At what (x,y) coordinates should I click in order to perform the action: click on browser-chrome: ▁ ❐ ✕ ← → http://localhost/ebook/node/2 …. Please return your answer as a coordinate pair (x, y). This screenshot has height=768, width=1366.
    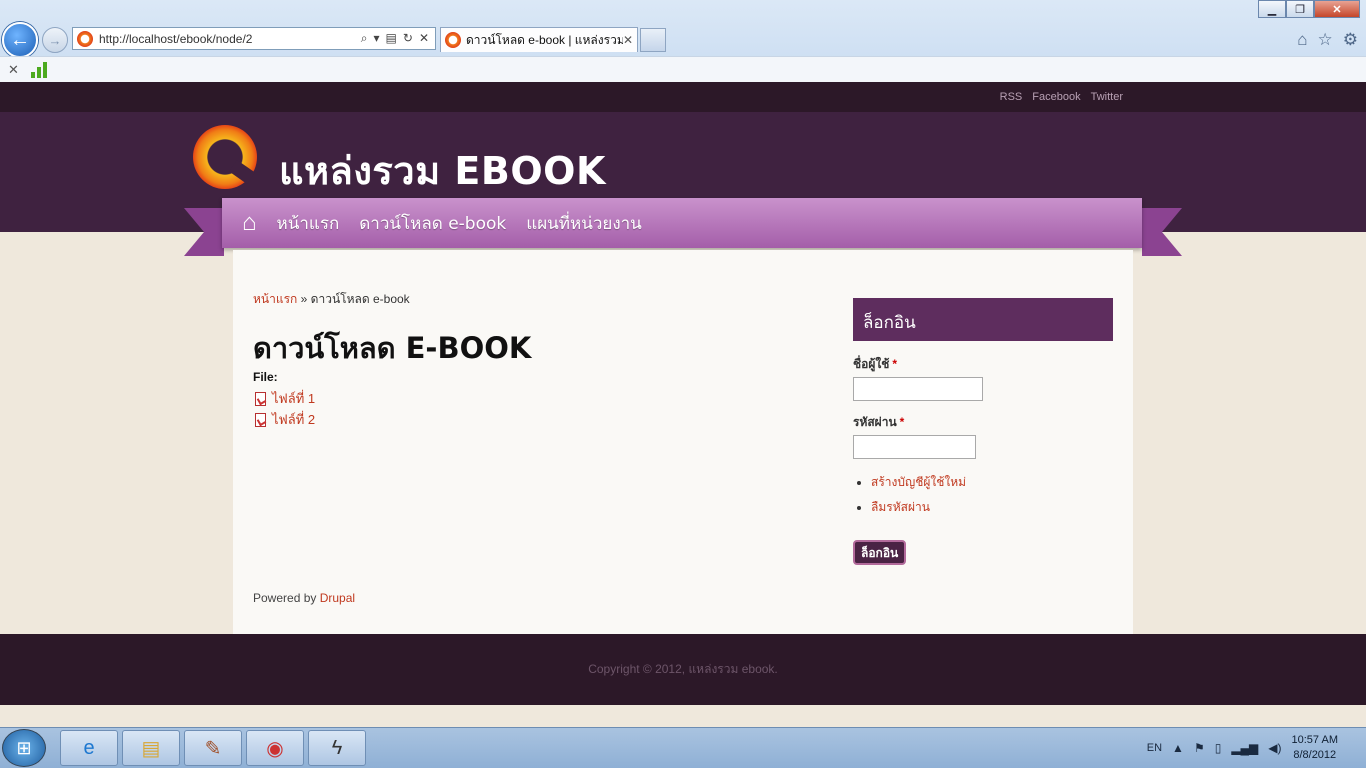
    Looking at the image, I should click on (683, 41).